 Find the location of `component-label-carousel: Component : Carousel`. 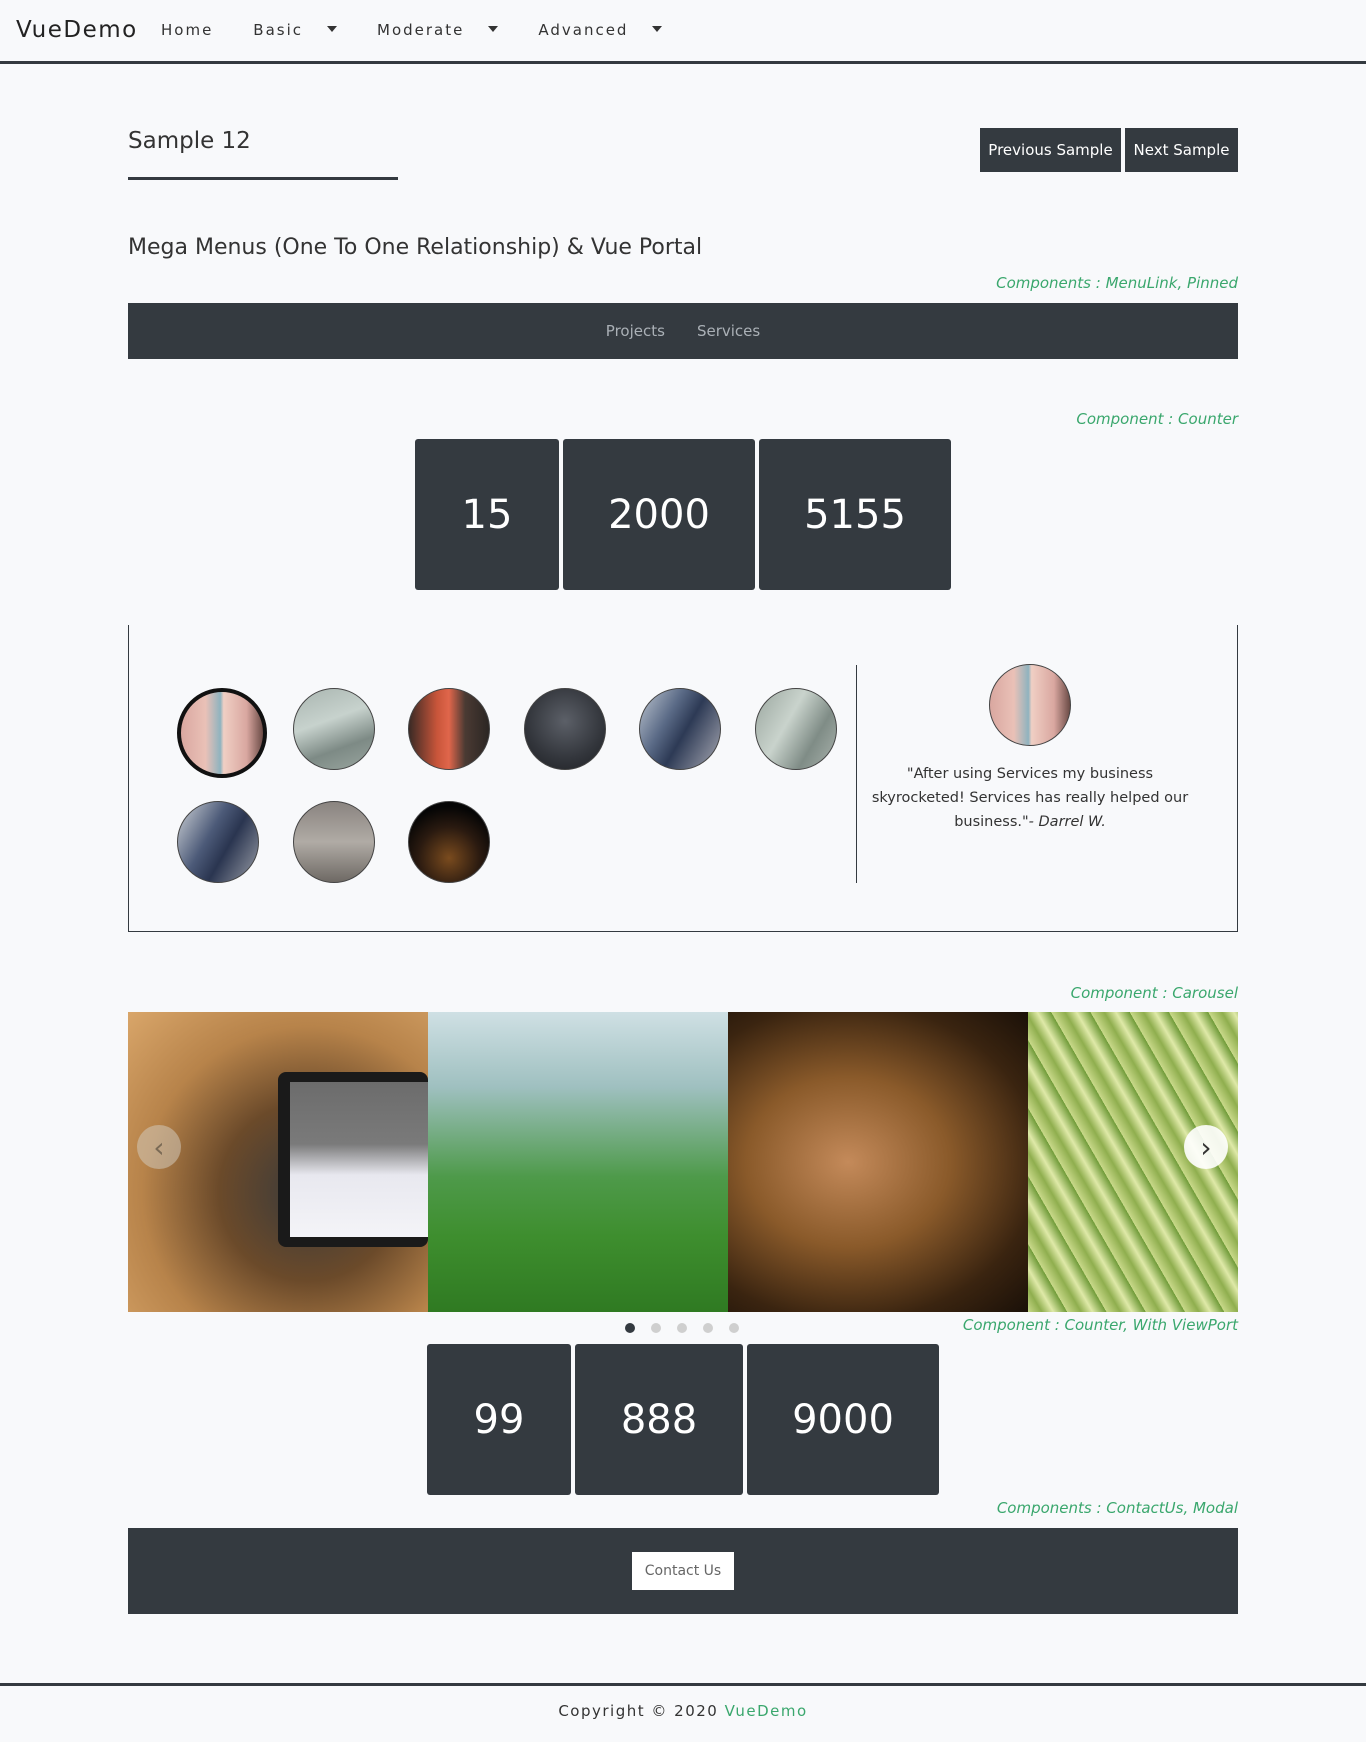

component-label-carousel: Component : Carousel is located at coordinates (1154, 993).